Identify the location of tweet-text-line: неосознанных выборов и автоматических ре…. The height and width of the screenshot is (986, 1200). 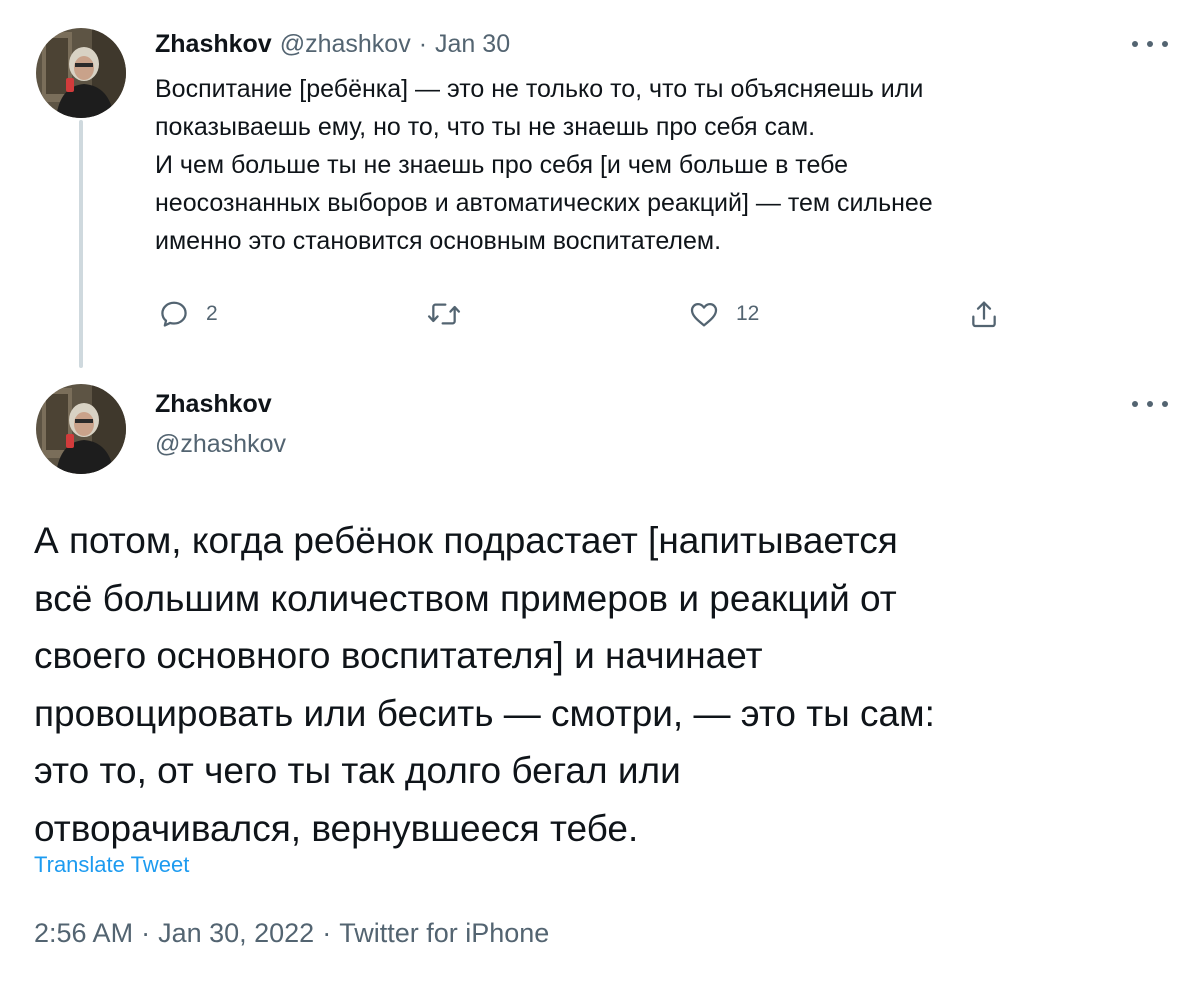
(544, 203).